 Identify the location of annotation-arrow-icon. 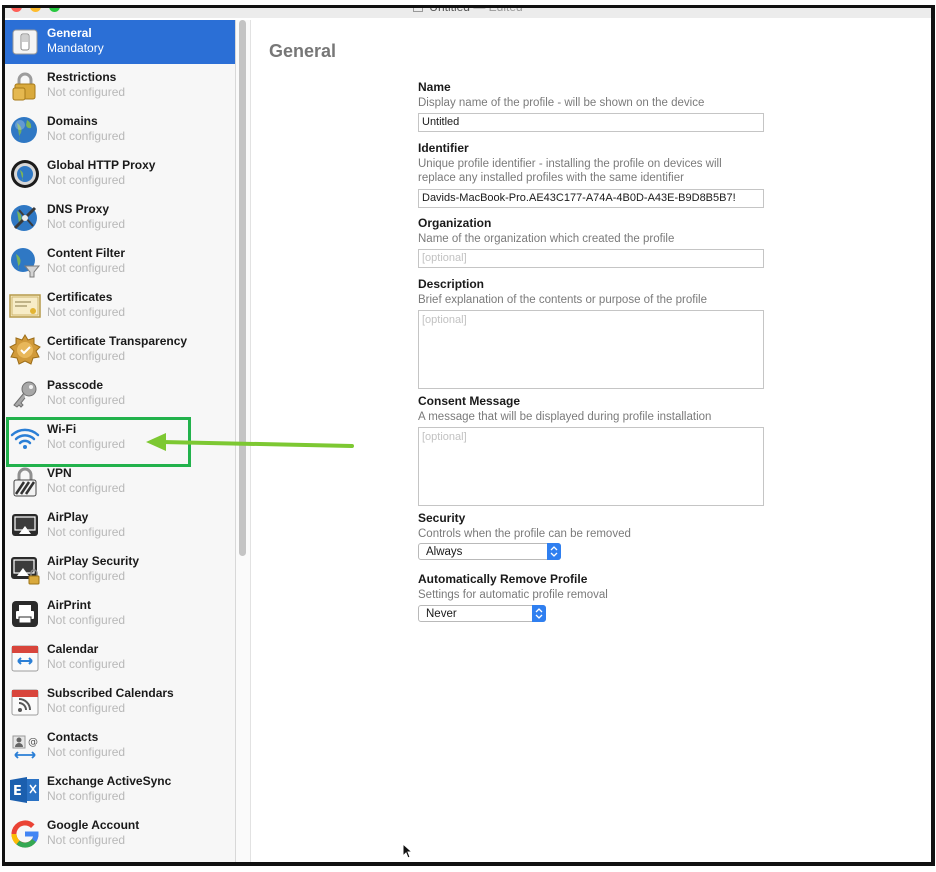
(250, 442).